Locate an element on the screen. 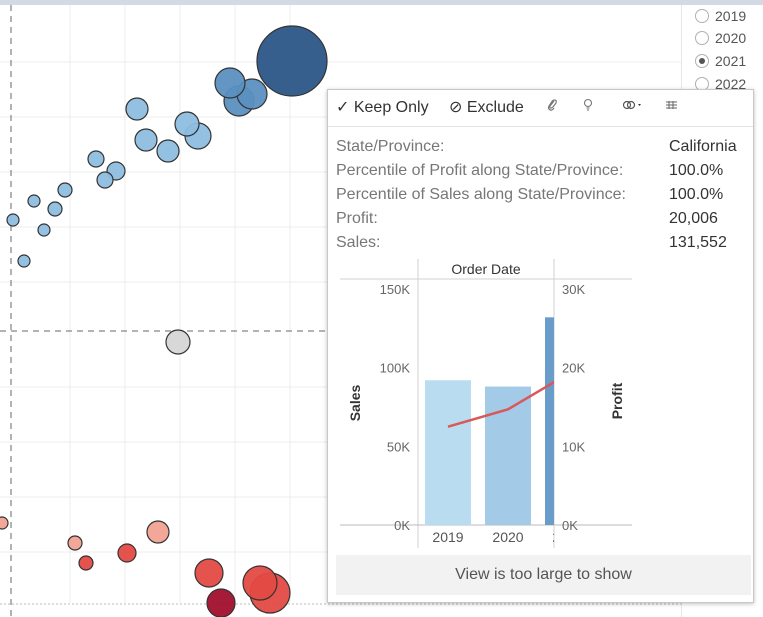  profit-tick-label: 0K is located at coordinates (570, 525).